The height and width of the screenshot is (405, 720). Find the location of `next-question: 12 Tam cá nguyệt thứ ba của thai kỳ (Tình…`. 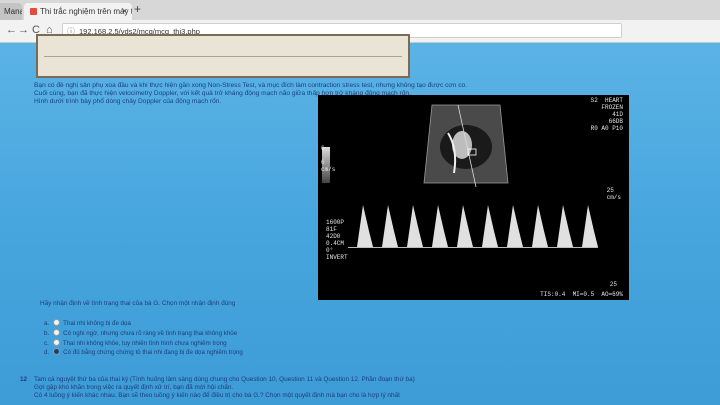

next-question: 12 Tam cá nguyệt thứ ba của thai kỳ (Tình… is located at coordinates (370, 388).